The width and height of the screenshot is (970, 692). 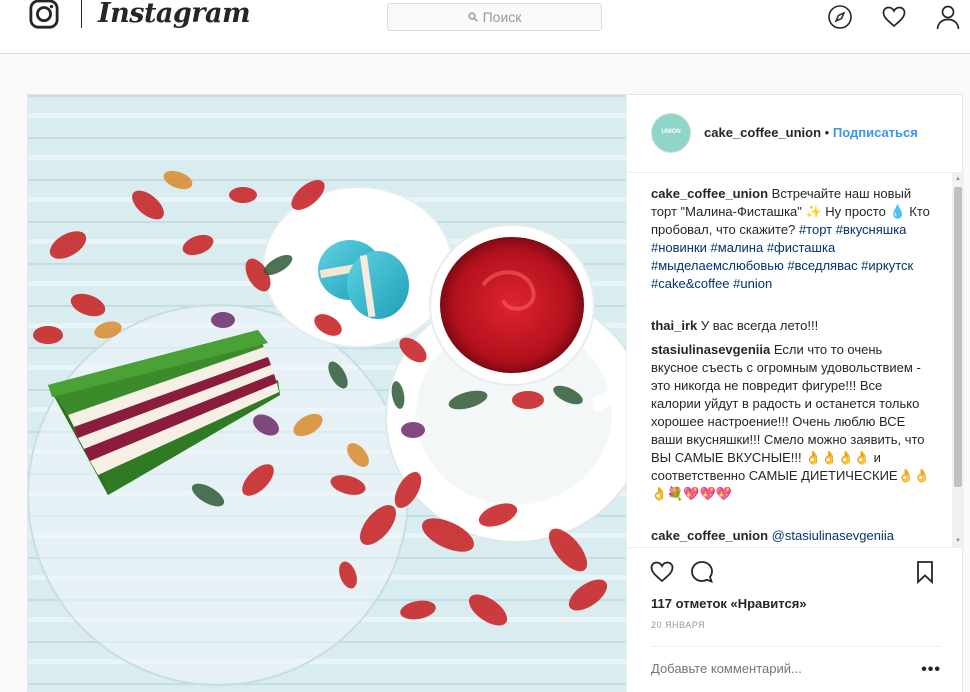 What do you see at coordinates (710, 349) in the screenshot?
I see `comment-username: stasiulinasevgeniia` at bounding box center [710, 349].